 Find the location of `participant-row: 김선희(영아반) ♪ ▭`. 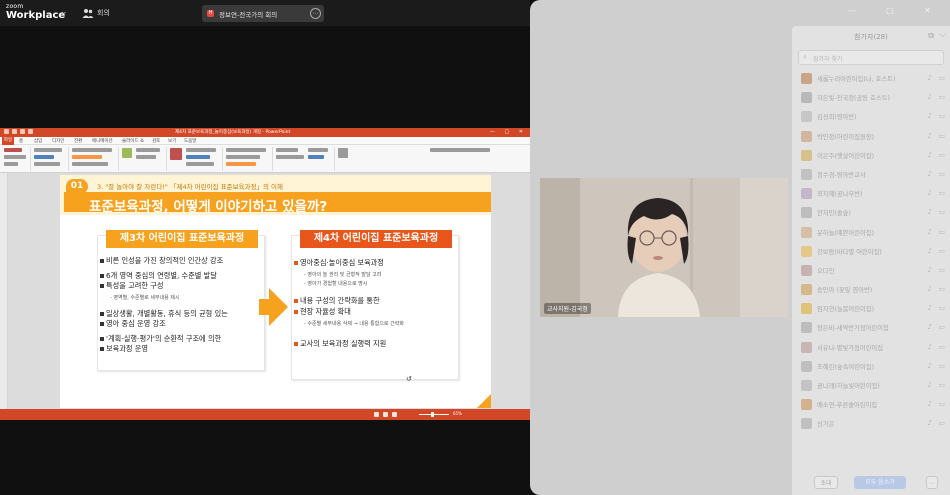

participant-row: 김선희(영아반) ♪ ▭ is located at coordinates (871, 116).